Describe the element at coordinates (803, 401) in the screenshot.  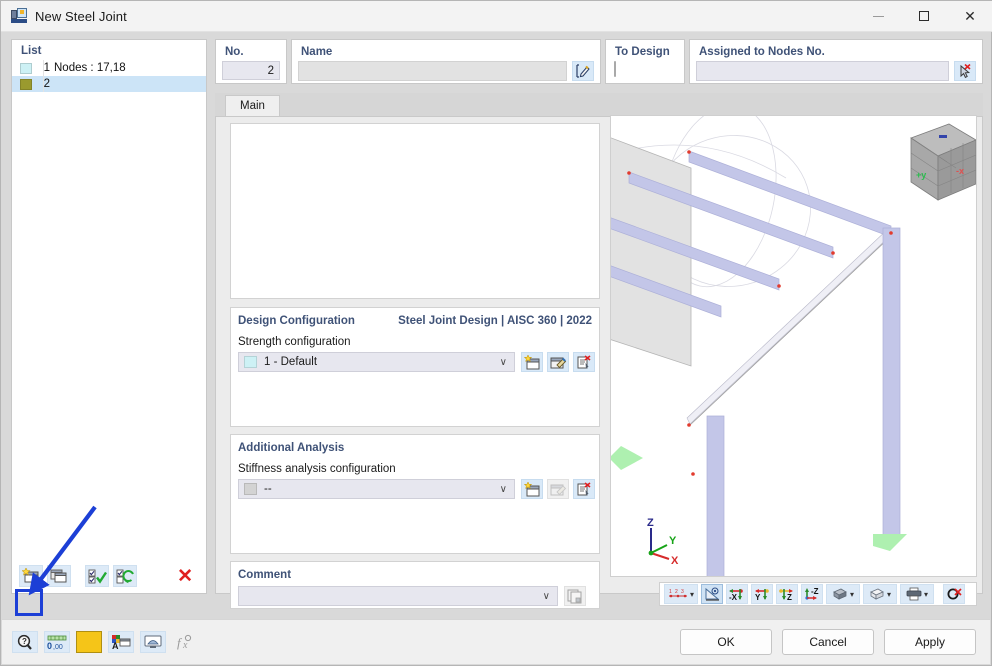
I see `columns` at that location.